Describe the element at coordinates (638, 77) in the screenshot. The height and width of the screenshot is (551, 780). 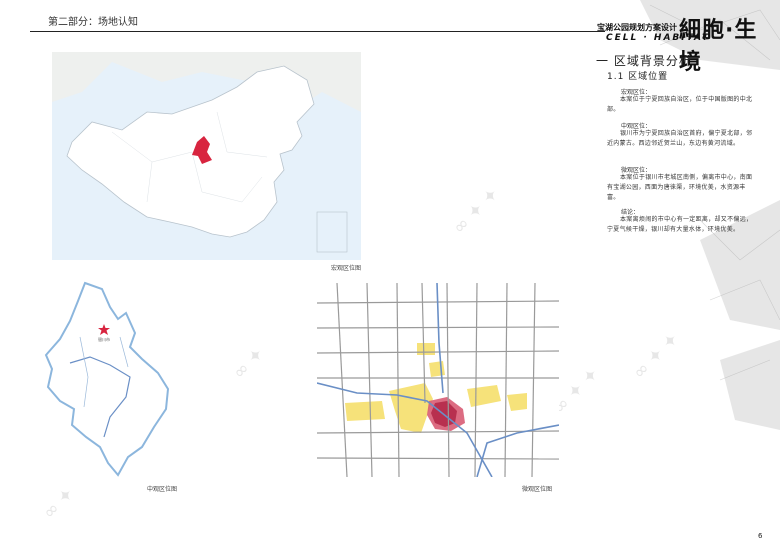
I see `sub-heading: 1.1 区域位置` at that location.